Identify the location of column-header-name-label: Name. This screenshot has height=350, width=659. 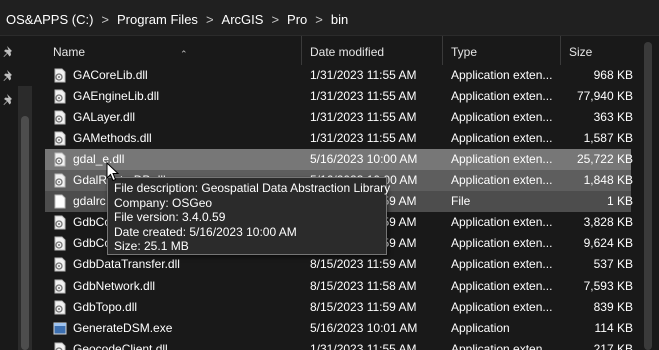
(69, 52).